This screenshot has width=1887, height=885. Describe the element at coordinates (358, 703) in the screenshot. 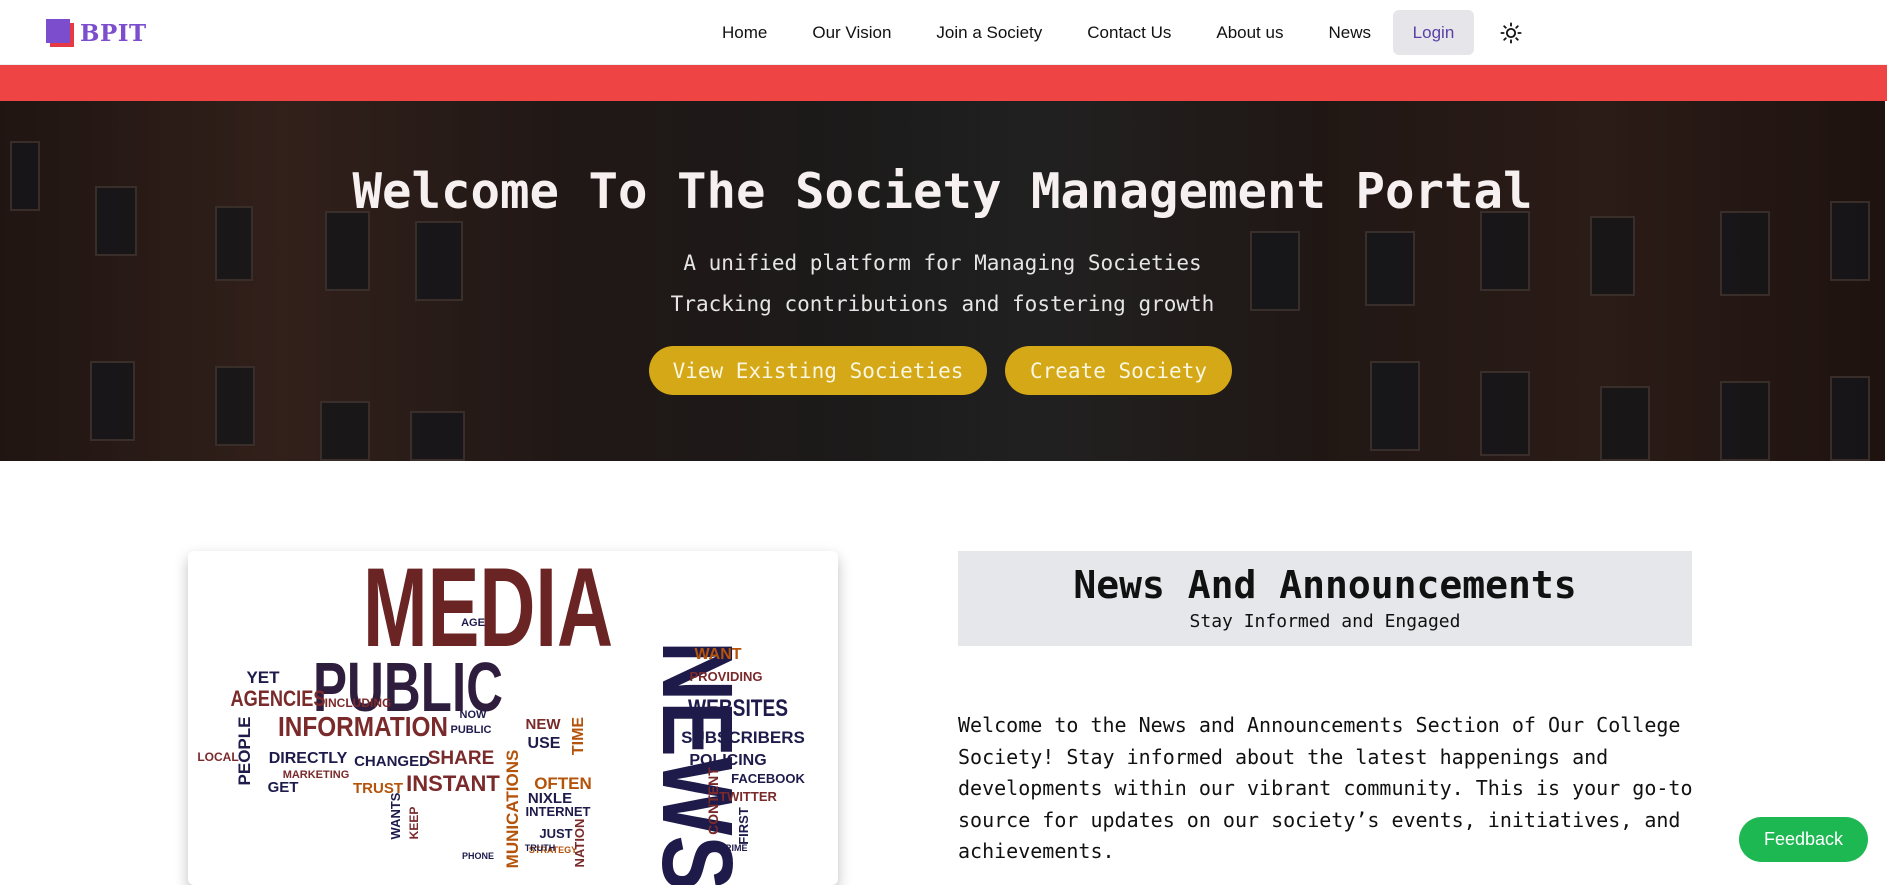

I see `word-including: INCLUDING` at that location.